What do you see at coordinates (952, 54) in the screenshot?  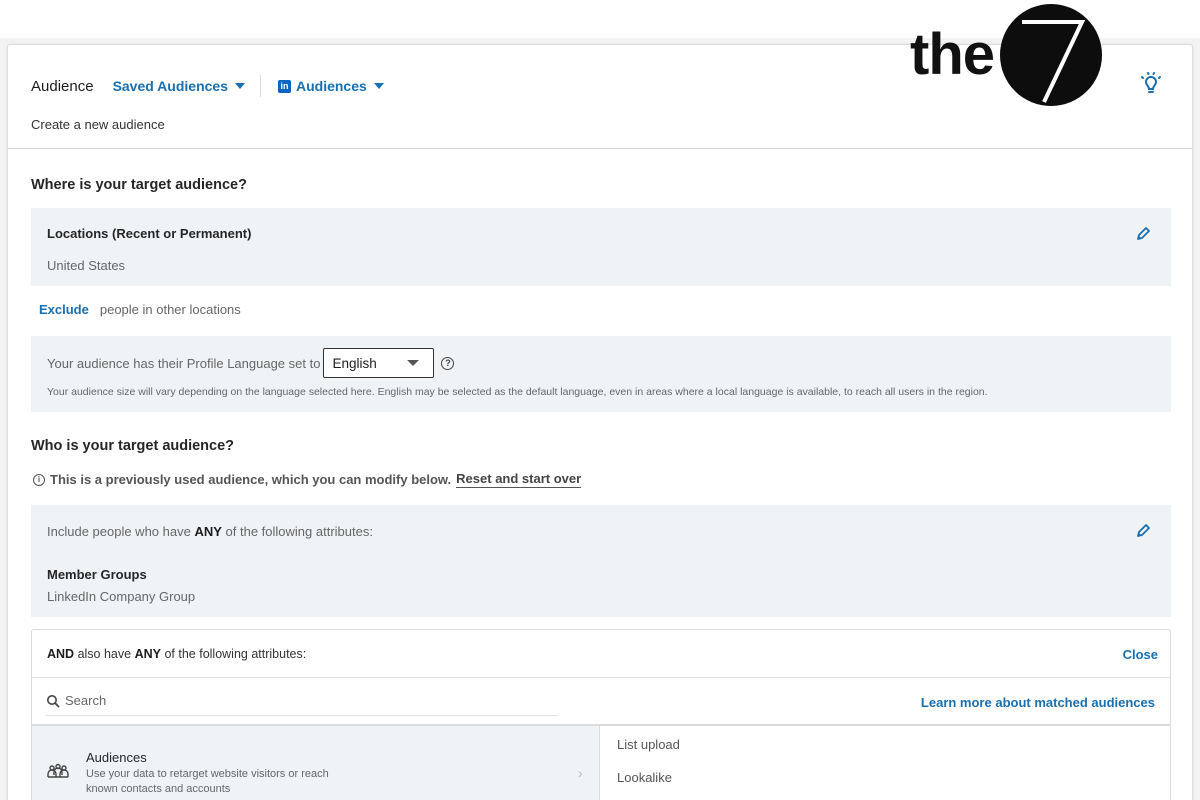 I see `brand-text: the` at bounding box center [952, 54].